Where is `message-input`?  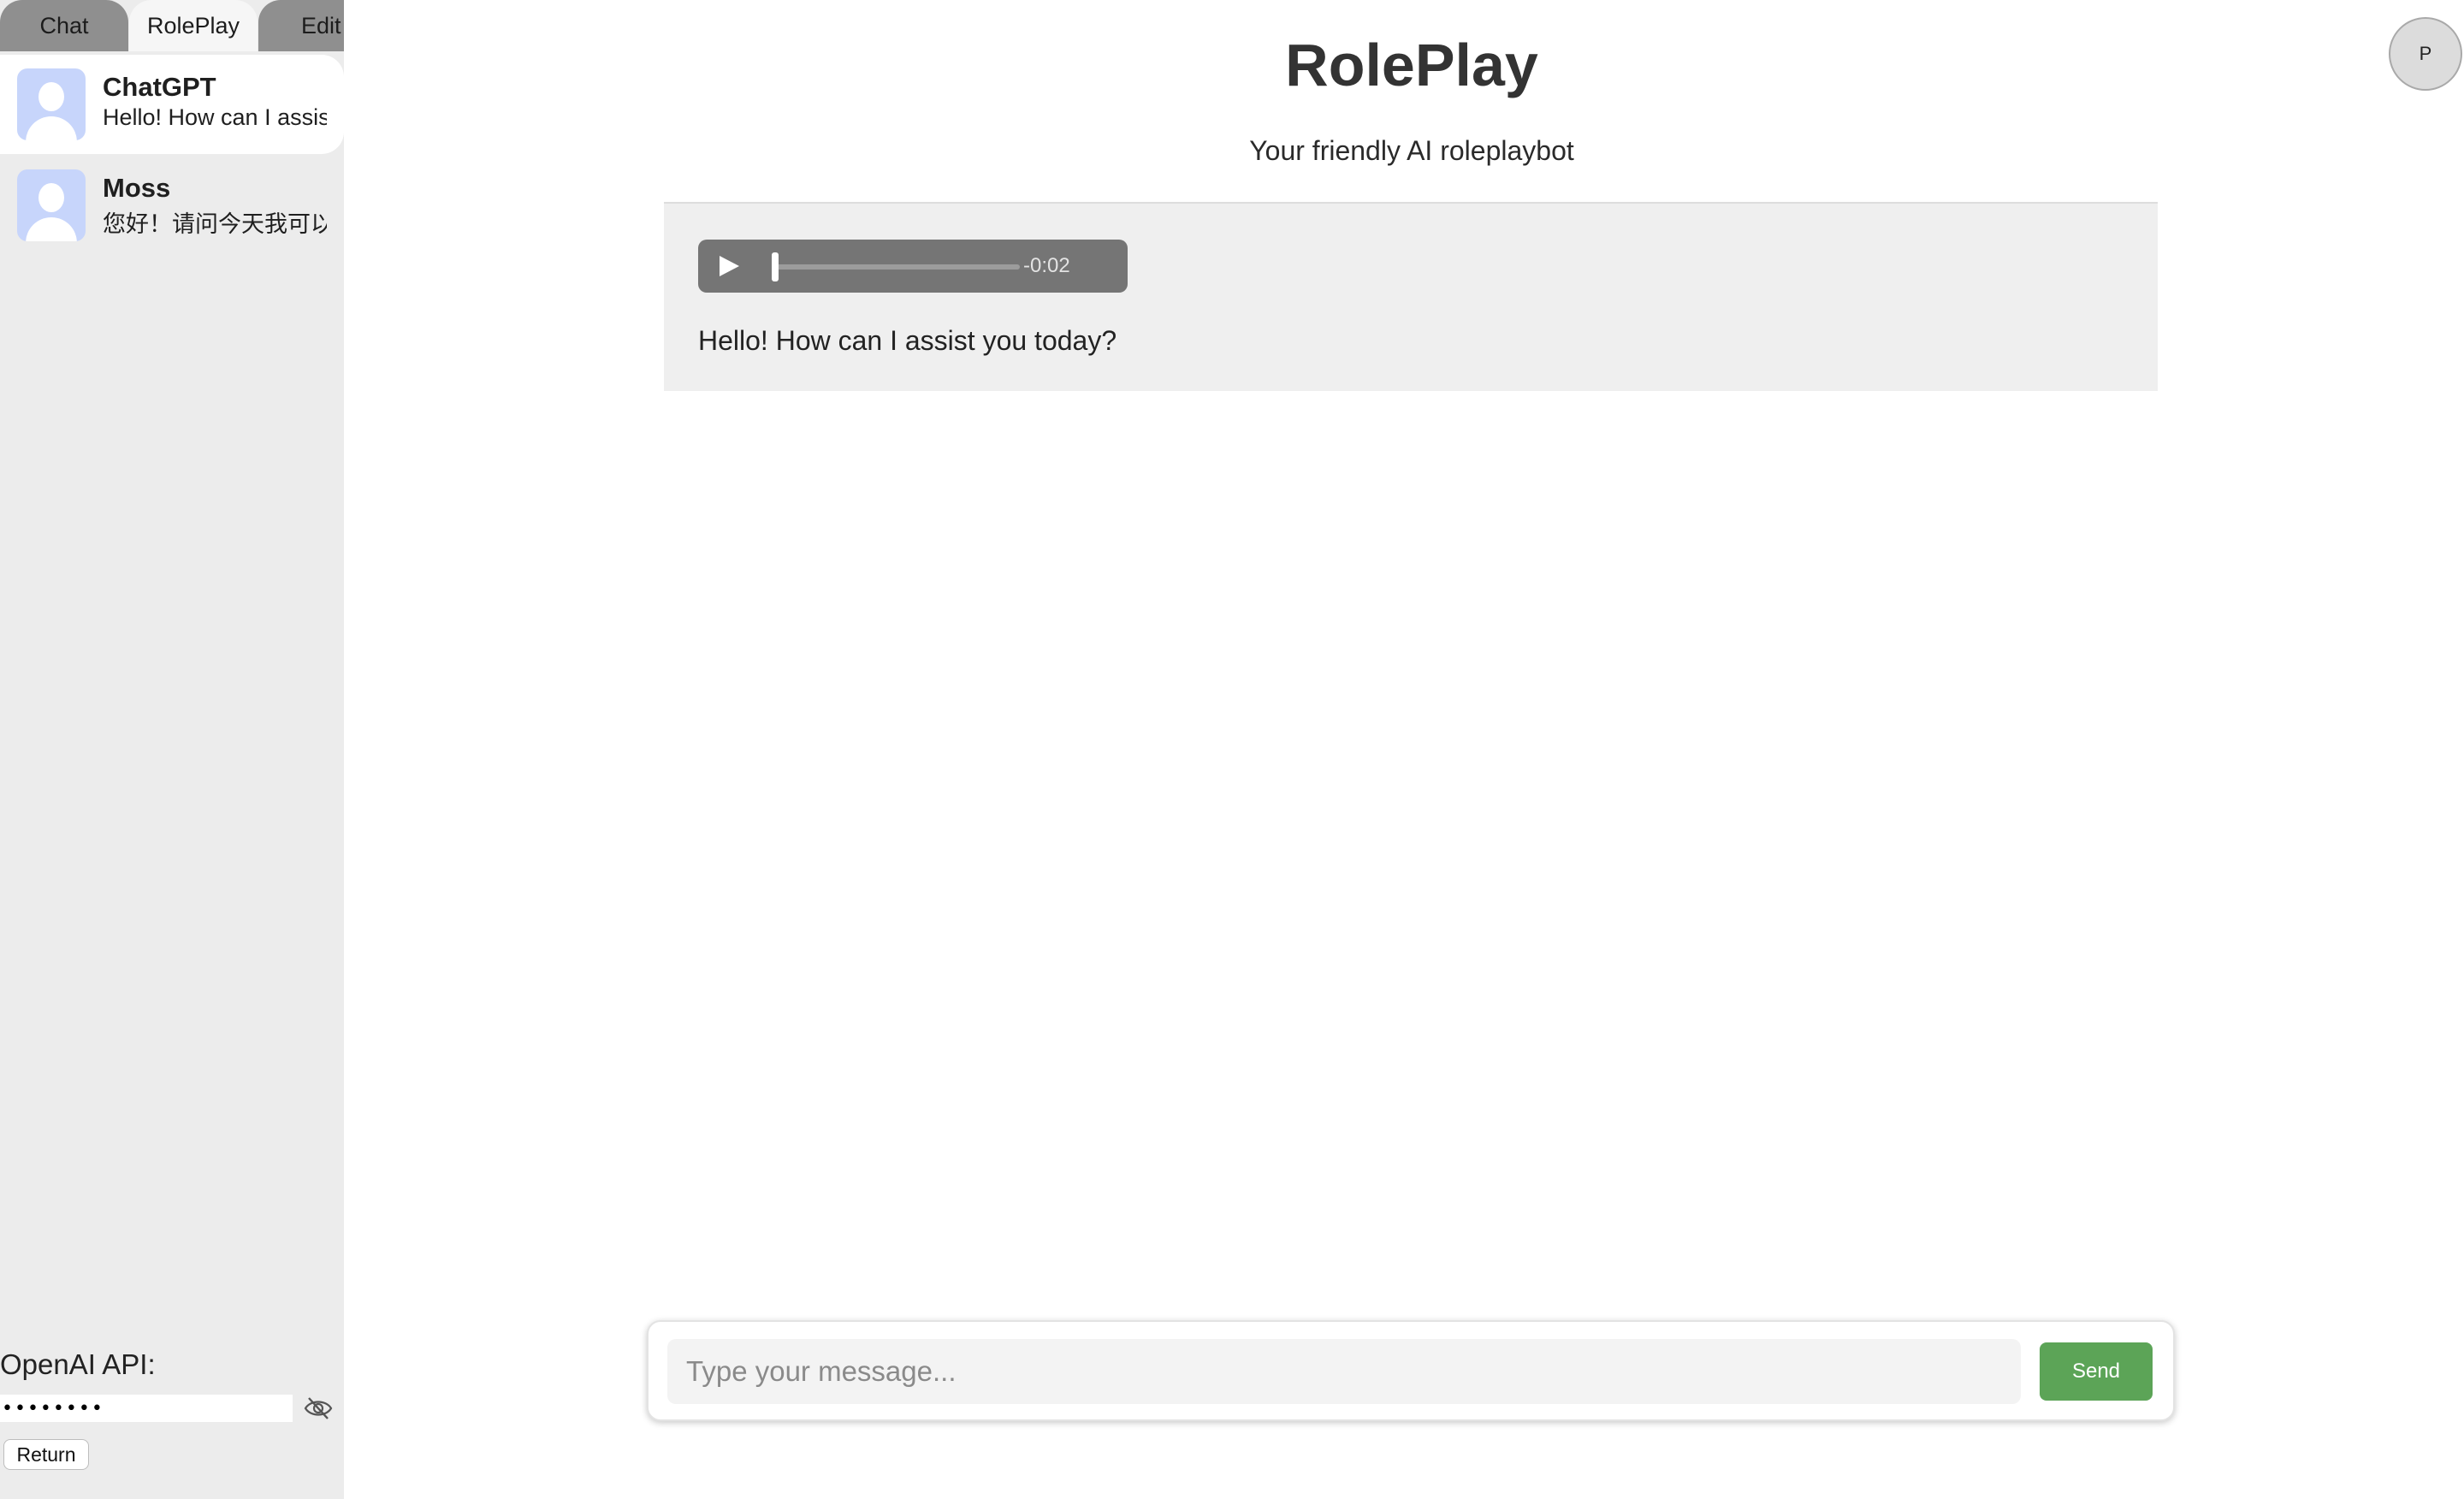 message-input is located at coordinates (1344, 1371).